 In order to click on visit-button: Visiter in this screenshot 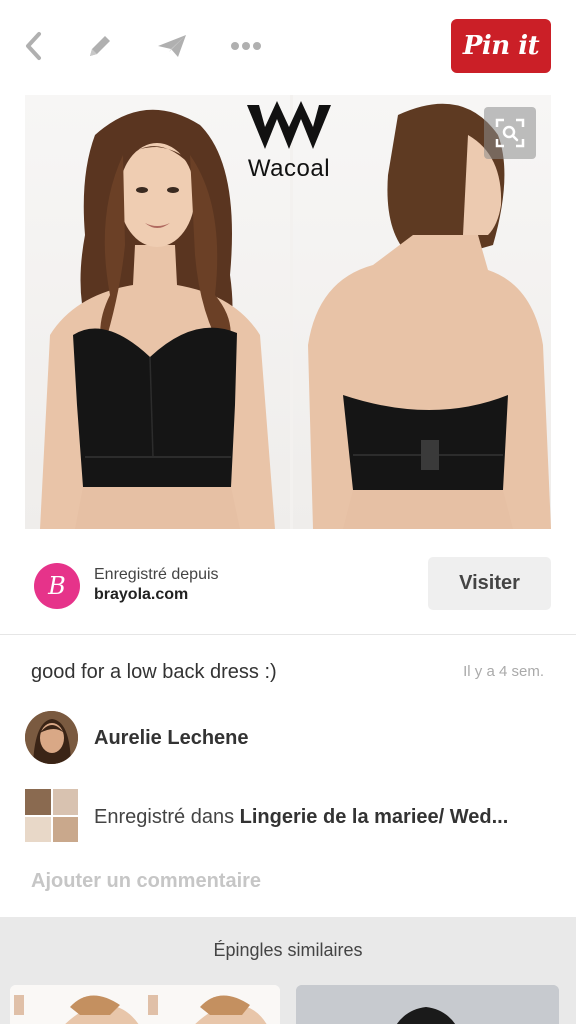, I will do `click(489, 583)`.